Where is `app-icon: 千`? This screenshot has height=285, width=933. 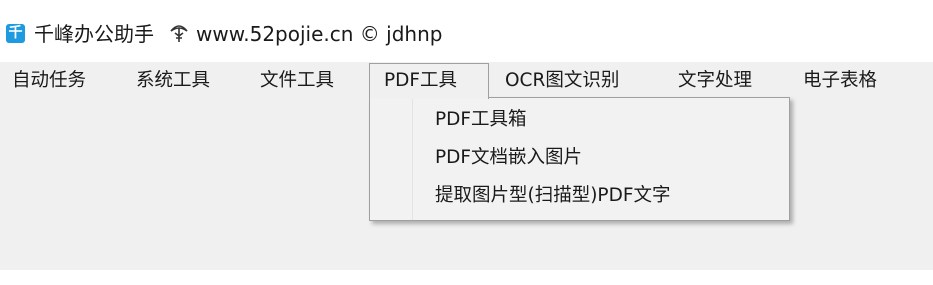 app-icon: 千 is located at coordinates (15, 33).